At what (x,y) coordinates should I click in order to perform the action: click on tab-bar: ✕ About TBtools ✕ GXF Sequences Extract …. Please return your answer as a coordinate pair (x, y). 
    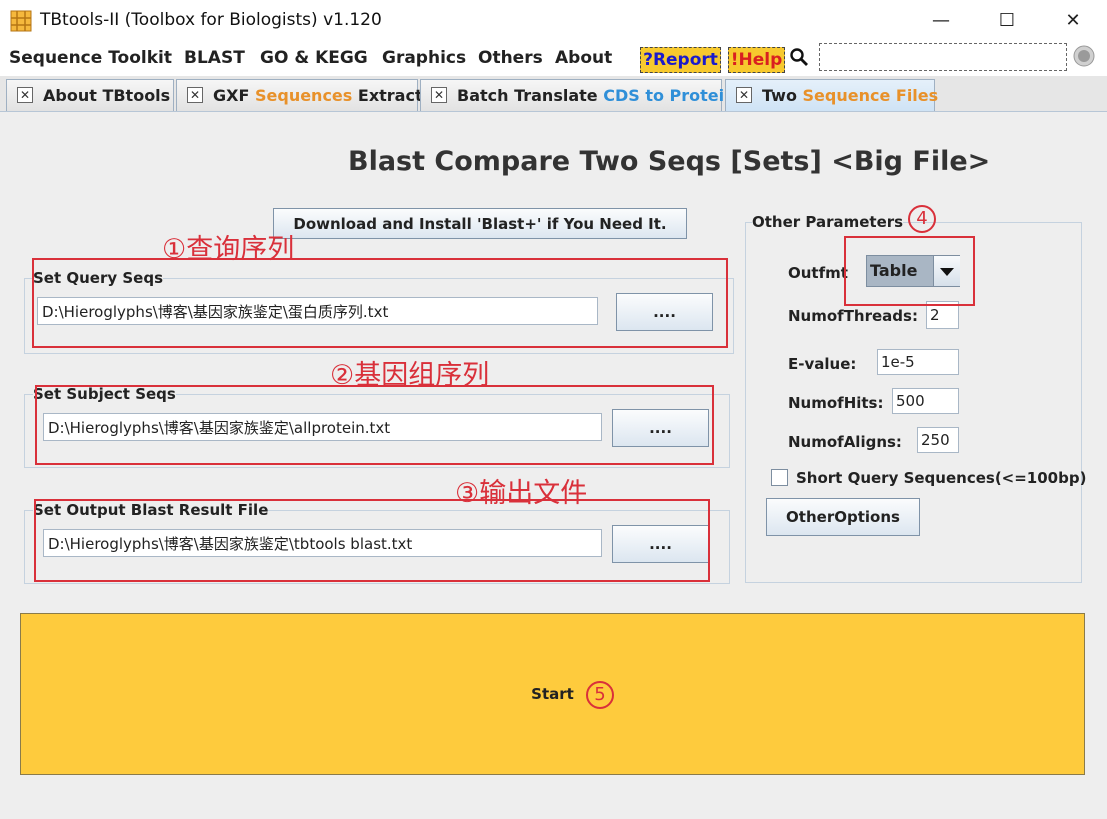
    Looking at the image, I should click on (553, 94).